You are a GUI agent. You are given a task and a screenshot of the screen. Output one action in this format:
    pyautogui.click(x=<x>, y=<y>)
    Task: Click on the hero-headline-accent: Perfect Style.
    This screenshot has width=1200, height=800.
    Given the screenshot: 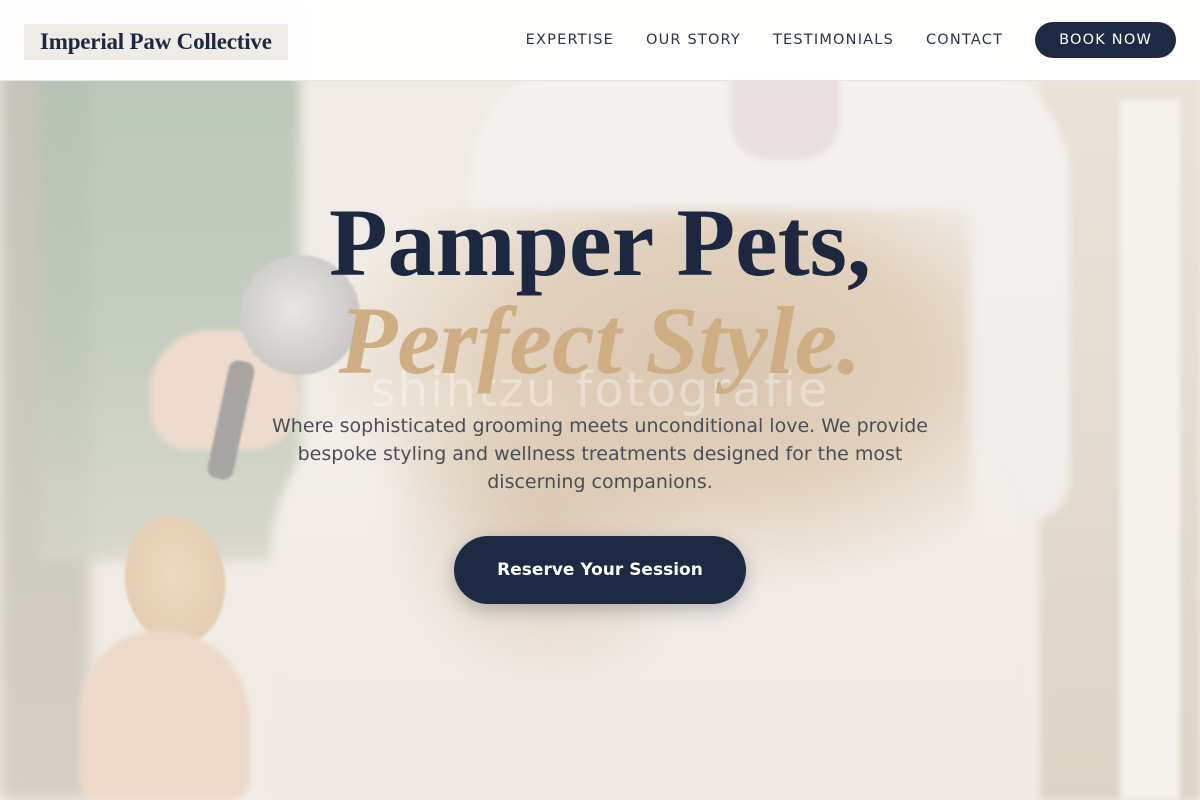 What is the action you would take?
    pyautogui.click(x=600, y=340)
    